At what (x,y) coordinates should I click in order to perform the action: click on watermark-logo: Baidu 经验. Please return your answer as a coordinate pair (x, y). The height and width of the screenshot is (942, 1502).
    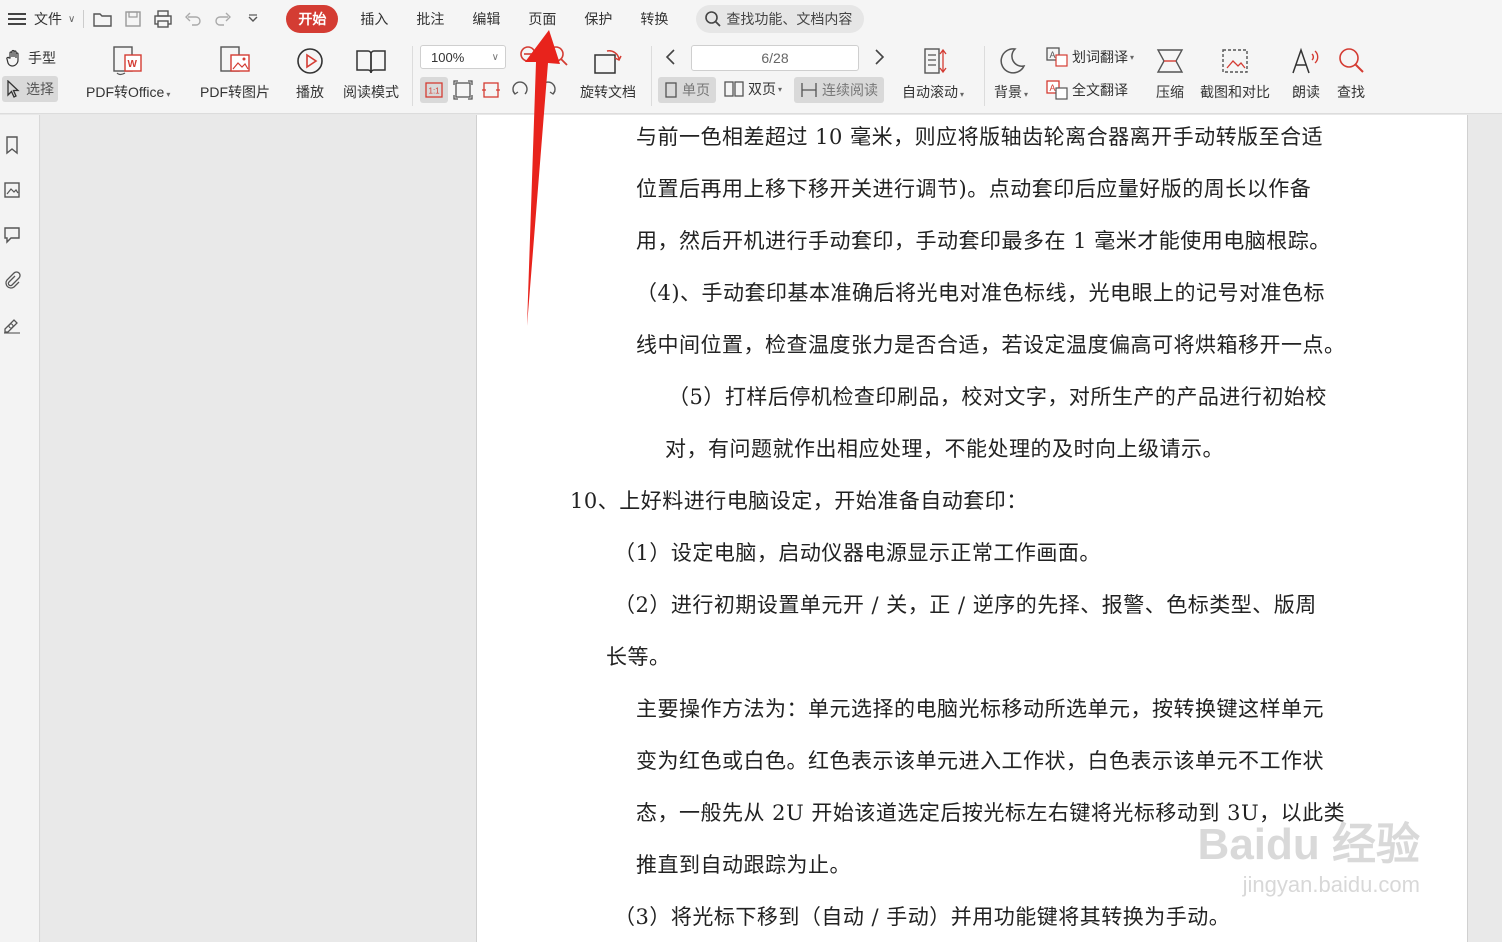
    Looking at the image, I should click on (1308, 844).